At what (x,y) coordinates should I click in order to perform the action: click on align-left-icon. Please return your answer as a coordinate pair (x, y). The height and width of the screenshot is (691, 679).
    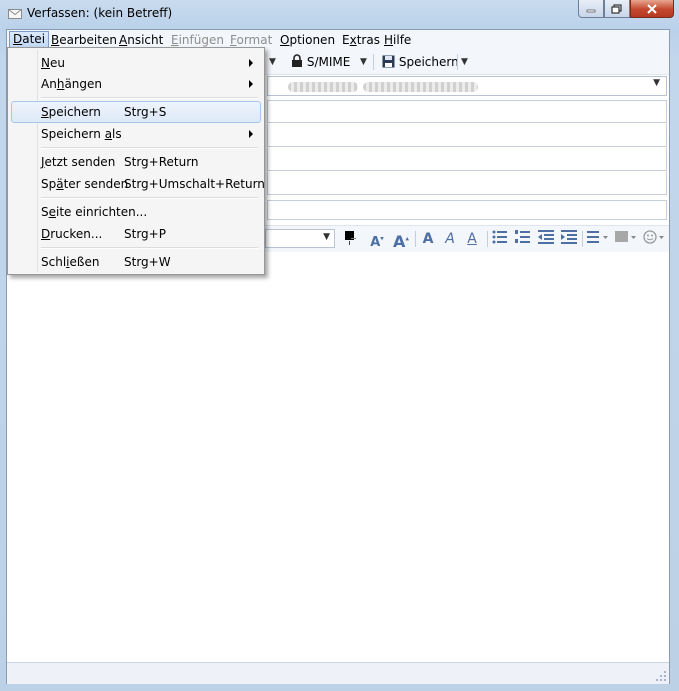
    Looking at the image, I should click on (597, 237).